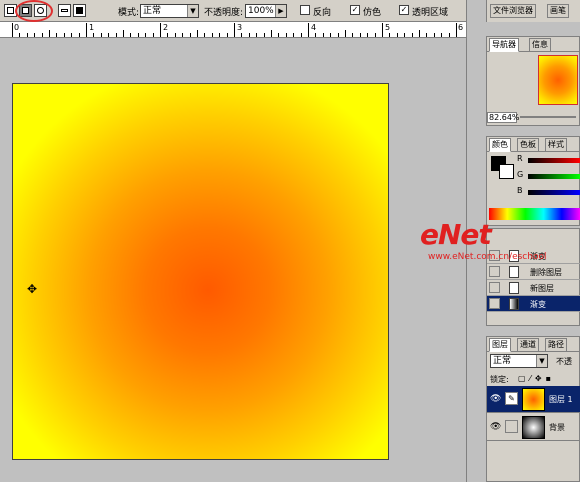  What do you see at coordinates (554, 192) in the screenshot?
I see `blue-slider` at bounding box center [554, 192].